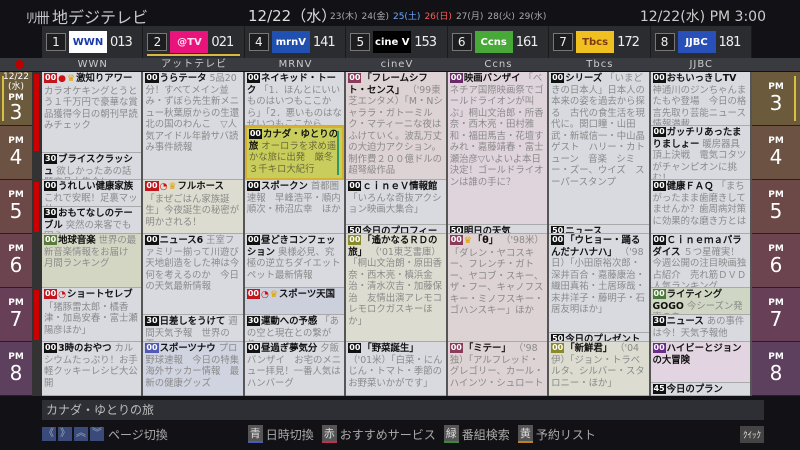 The width and height of the screenshot is (800, 450). What do you see at coordinates (92, 369) in the screenshot?
I see `program-cell: 00 3時のおやつ カルシウムたっぷり！お手軽クッキーレシピ大公開` at bounding box center [92, 369].